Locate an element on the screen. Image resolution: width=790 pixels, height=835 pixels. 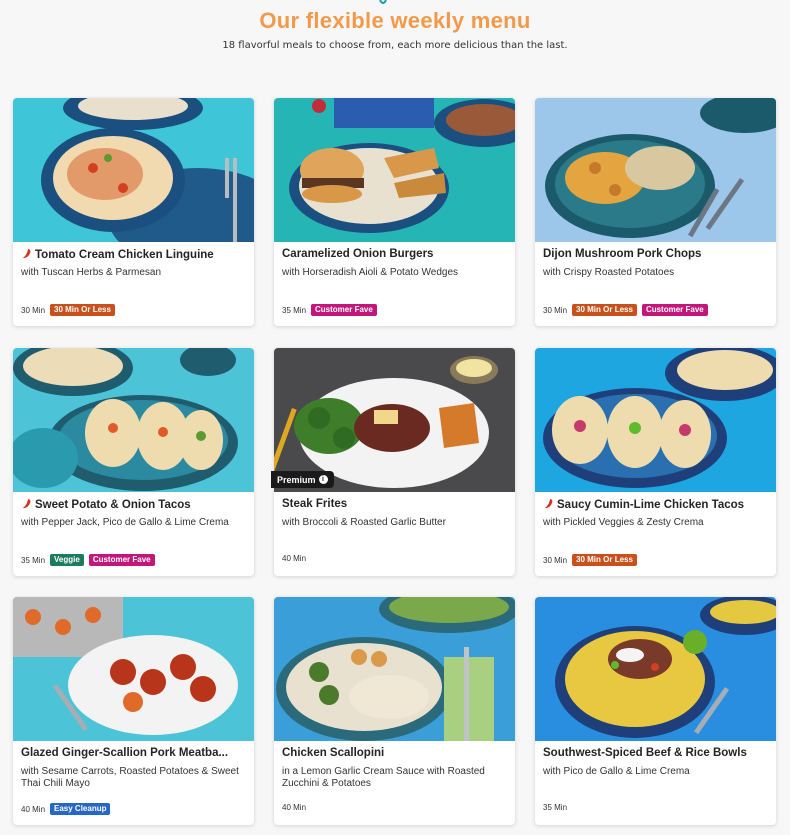
premium-label: Premium is located at coordinates (296, 479).